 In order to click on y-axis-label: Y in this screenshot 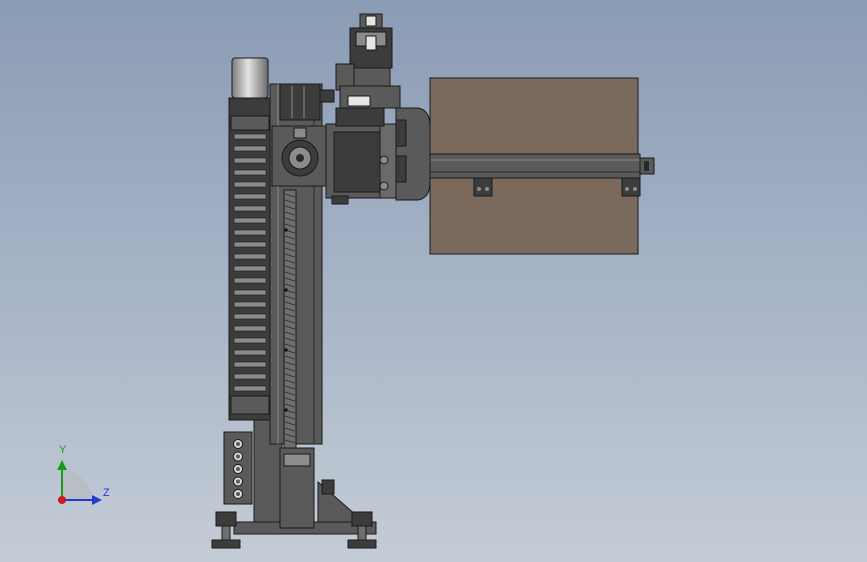, I will do `click(63, 450)`.